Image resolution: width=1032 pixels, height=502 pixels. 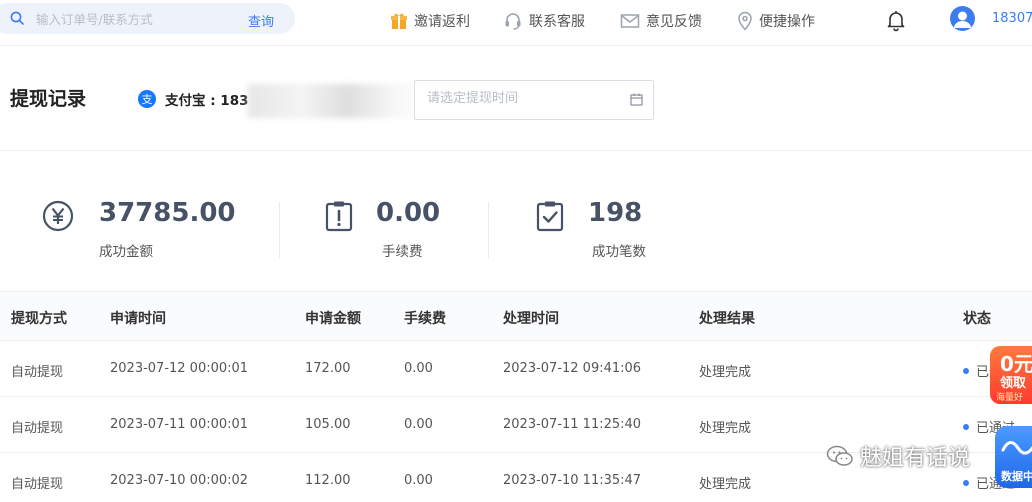 What do you see at coordinates (442, 22) in the screenshot?
I see `nav-label: 邀请返利` at bounding box center [442, 22].